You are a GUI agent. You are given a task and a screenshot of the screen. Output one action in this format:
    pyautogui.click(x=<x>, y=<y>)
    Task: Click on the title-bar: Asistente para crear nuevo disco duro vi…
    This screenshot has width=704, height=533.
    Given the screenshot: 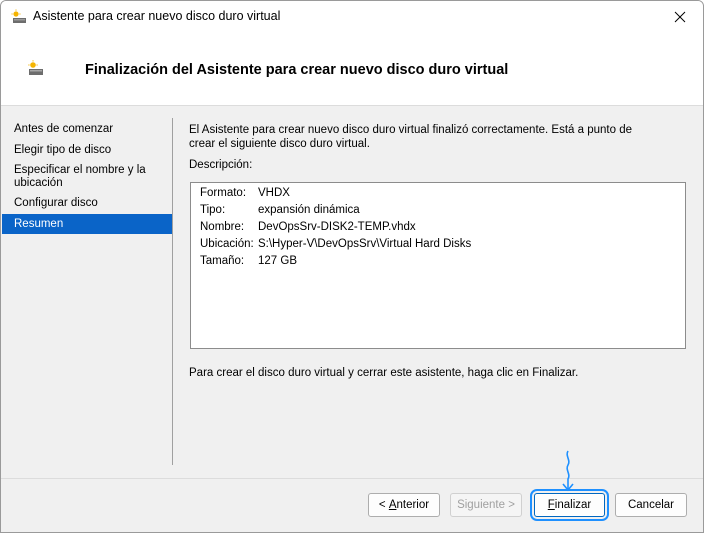 What is the action you would take?
    pyautogui.click(x=352, y=16)
    